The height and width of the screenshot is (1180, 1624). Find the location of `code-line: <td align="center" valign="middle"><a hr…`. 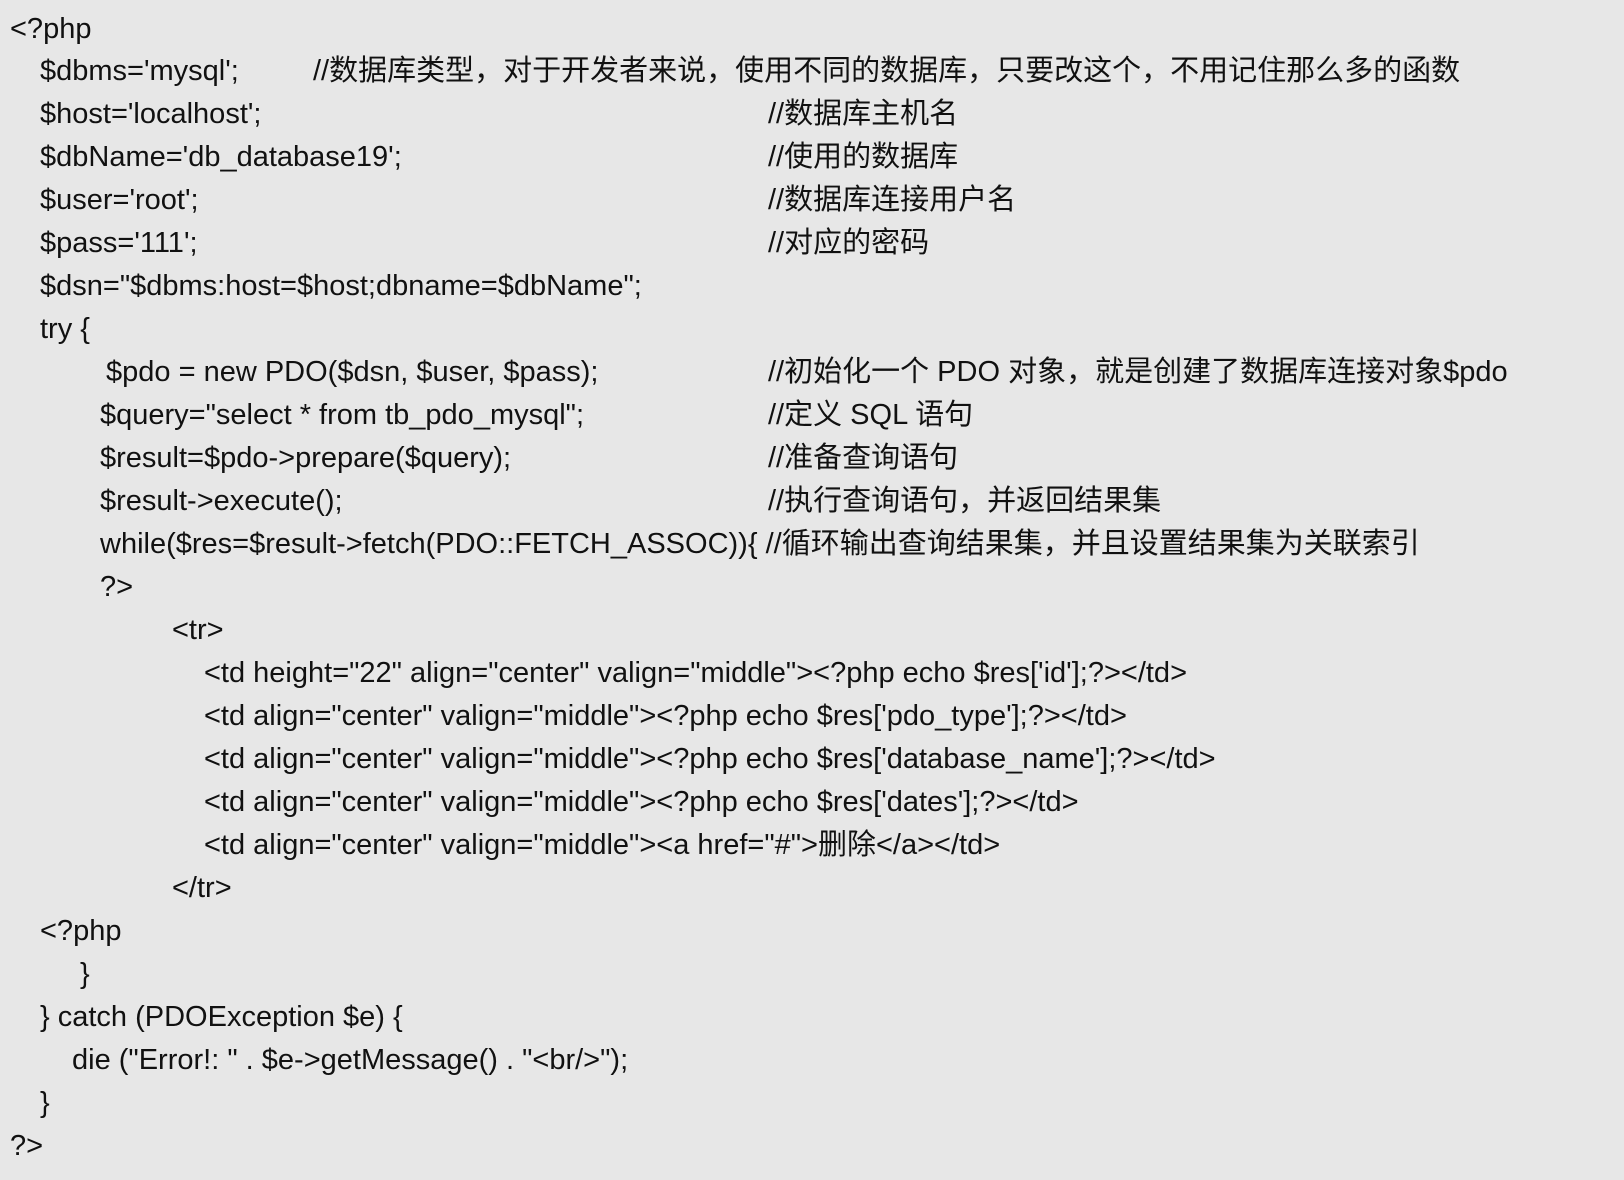

code-line: <td align="center" valign="middle"><a hr… is located at coordinates (602, 845).